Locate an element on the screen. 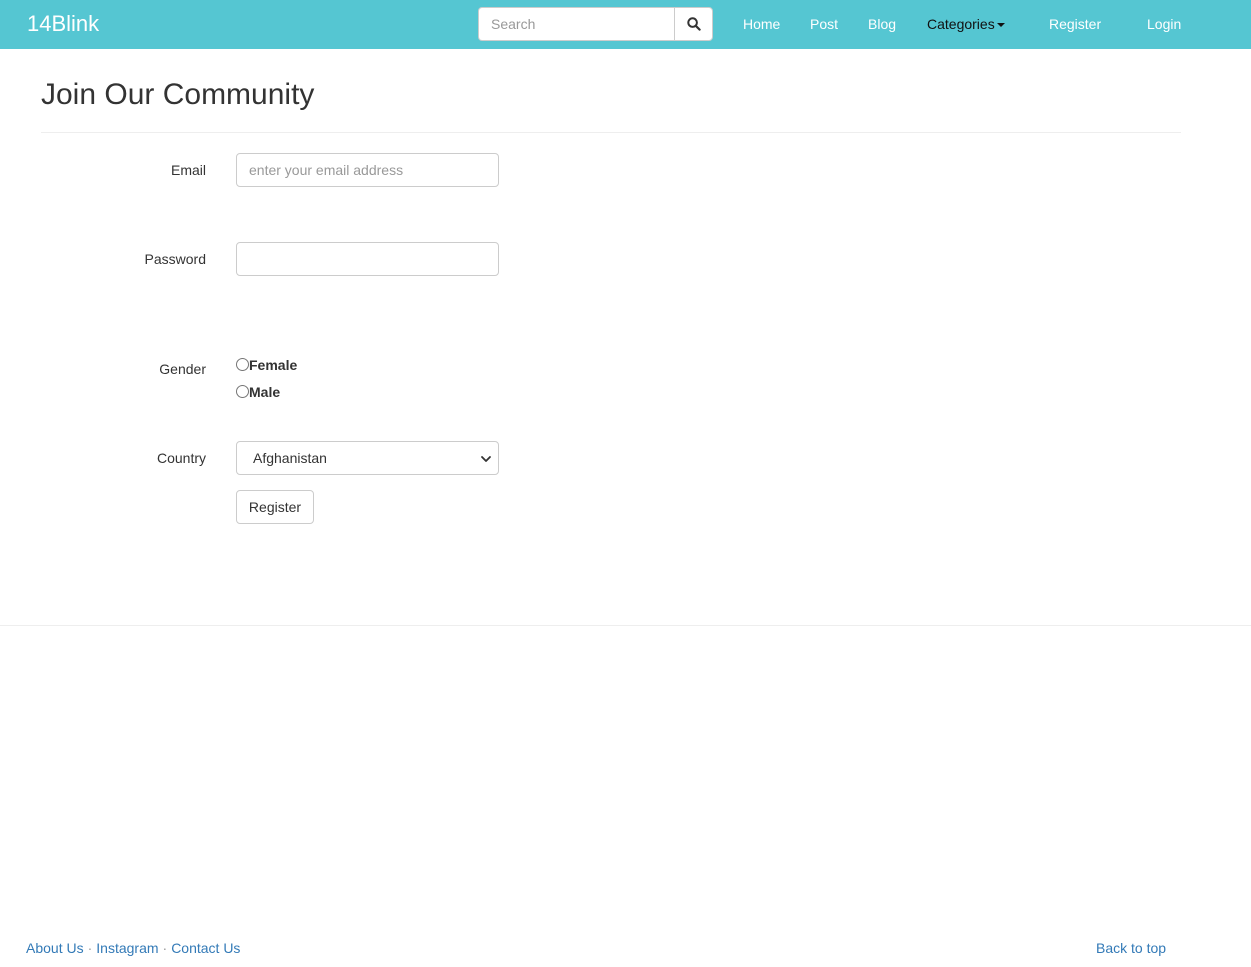  nav-blog: Blog is located at coordinates (882, 24).